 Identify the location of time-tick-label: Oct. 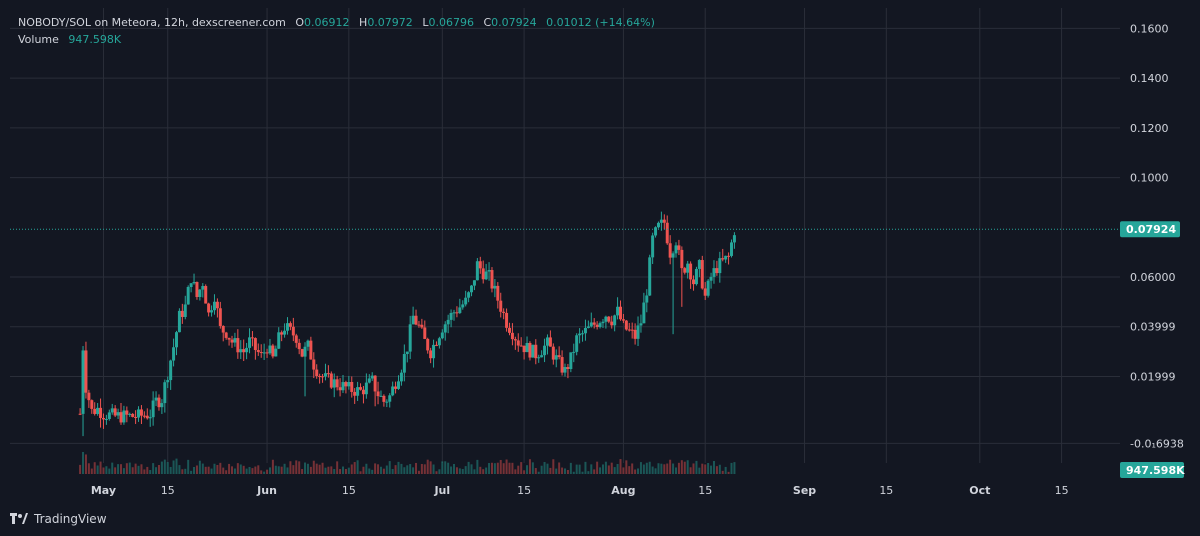
(979, 490).